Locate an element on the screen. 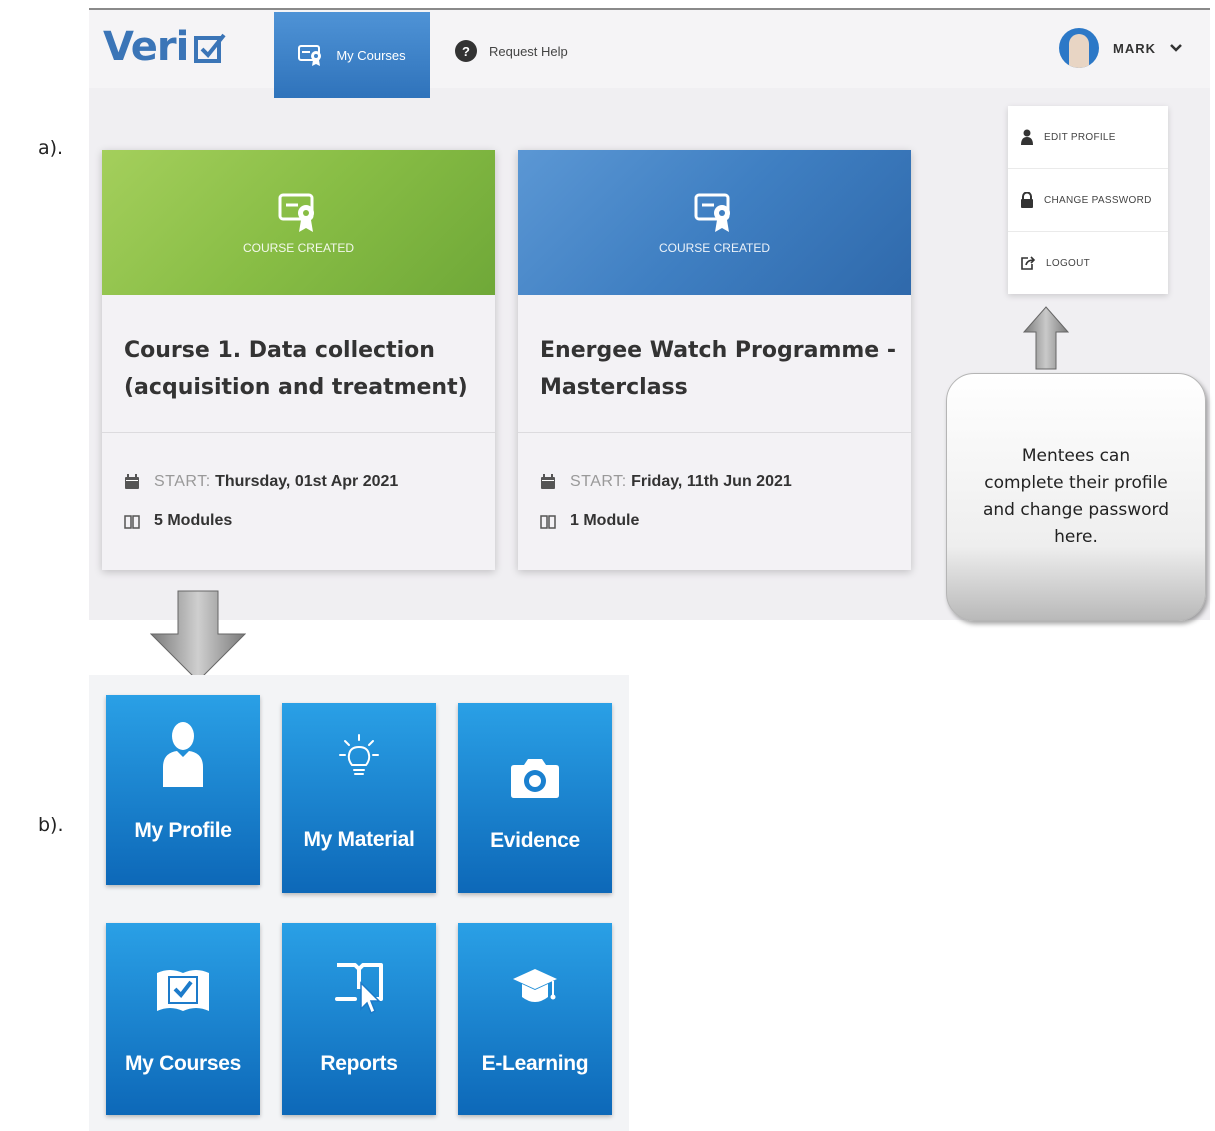 This screenshot has width=1215, height=1131. top-navigation-bar: Veri My Courses ? Request Help MARK is located at coordinates (649, 53).